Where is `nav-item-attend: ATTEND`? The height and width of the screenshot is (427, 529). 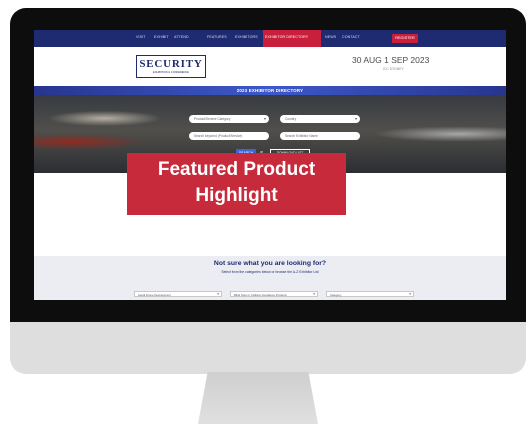 nav-item-attend: ATTEND is located at coordinates (181, 37).